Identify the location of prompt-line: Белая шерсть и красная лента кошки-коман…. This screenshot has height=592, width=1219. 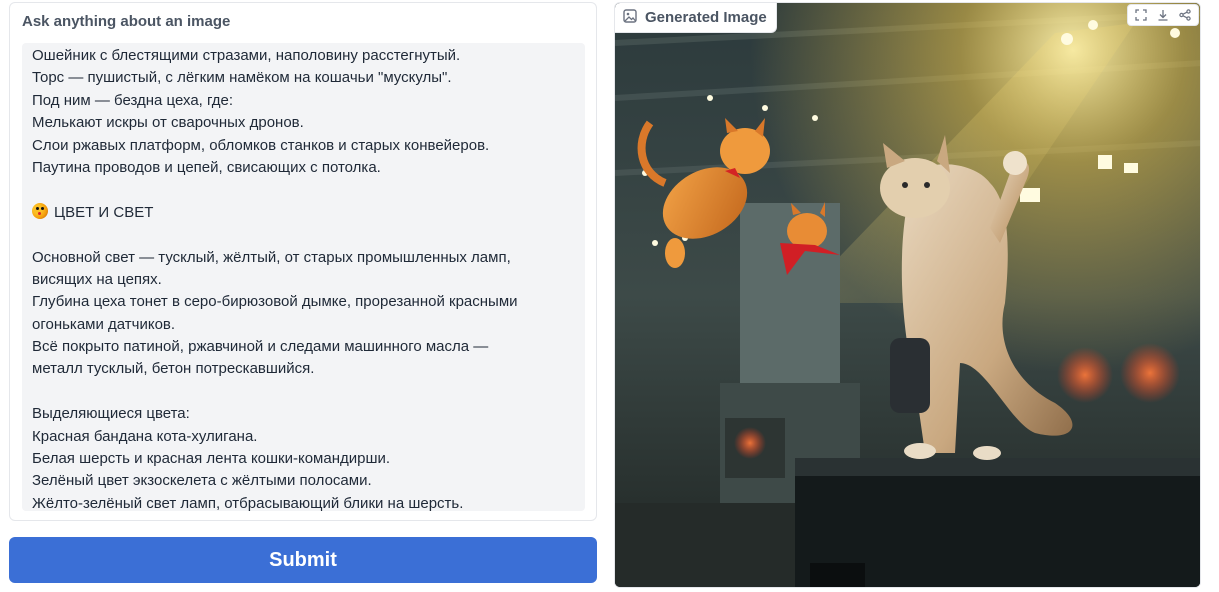
(211, 459).